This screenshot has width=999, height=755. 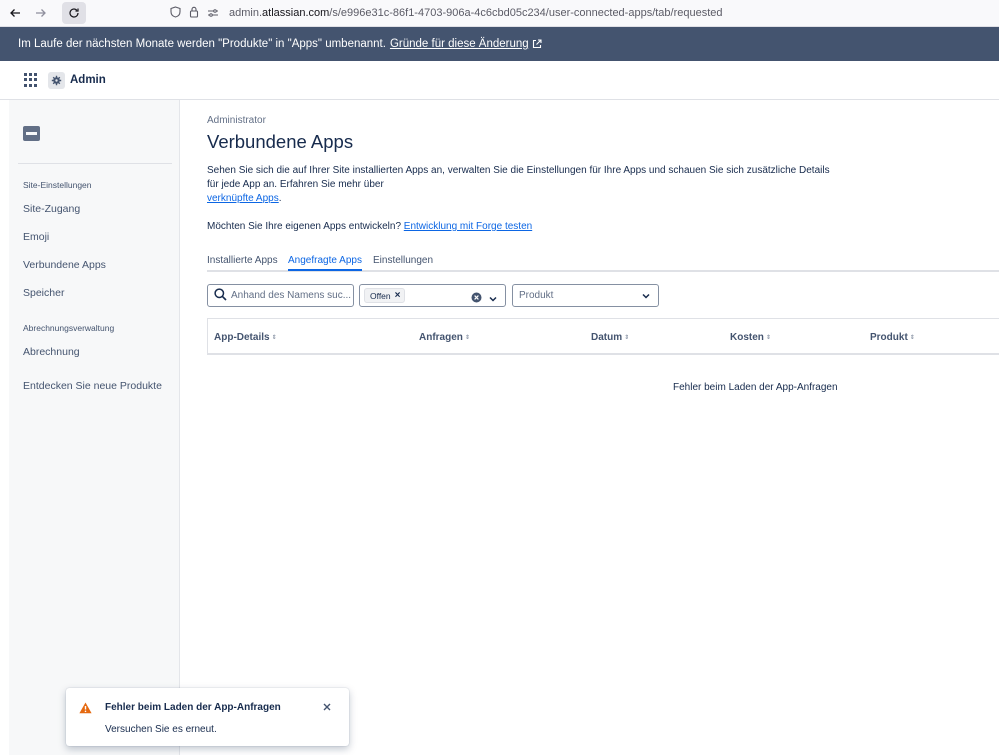 What do you see at coordinates (31, 133) in the screenshot?
I see `organization-icon` at bounding box center [31, 133].